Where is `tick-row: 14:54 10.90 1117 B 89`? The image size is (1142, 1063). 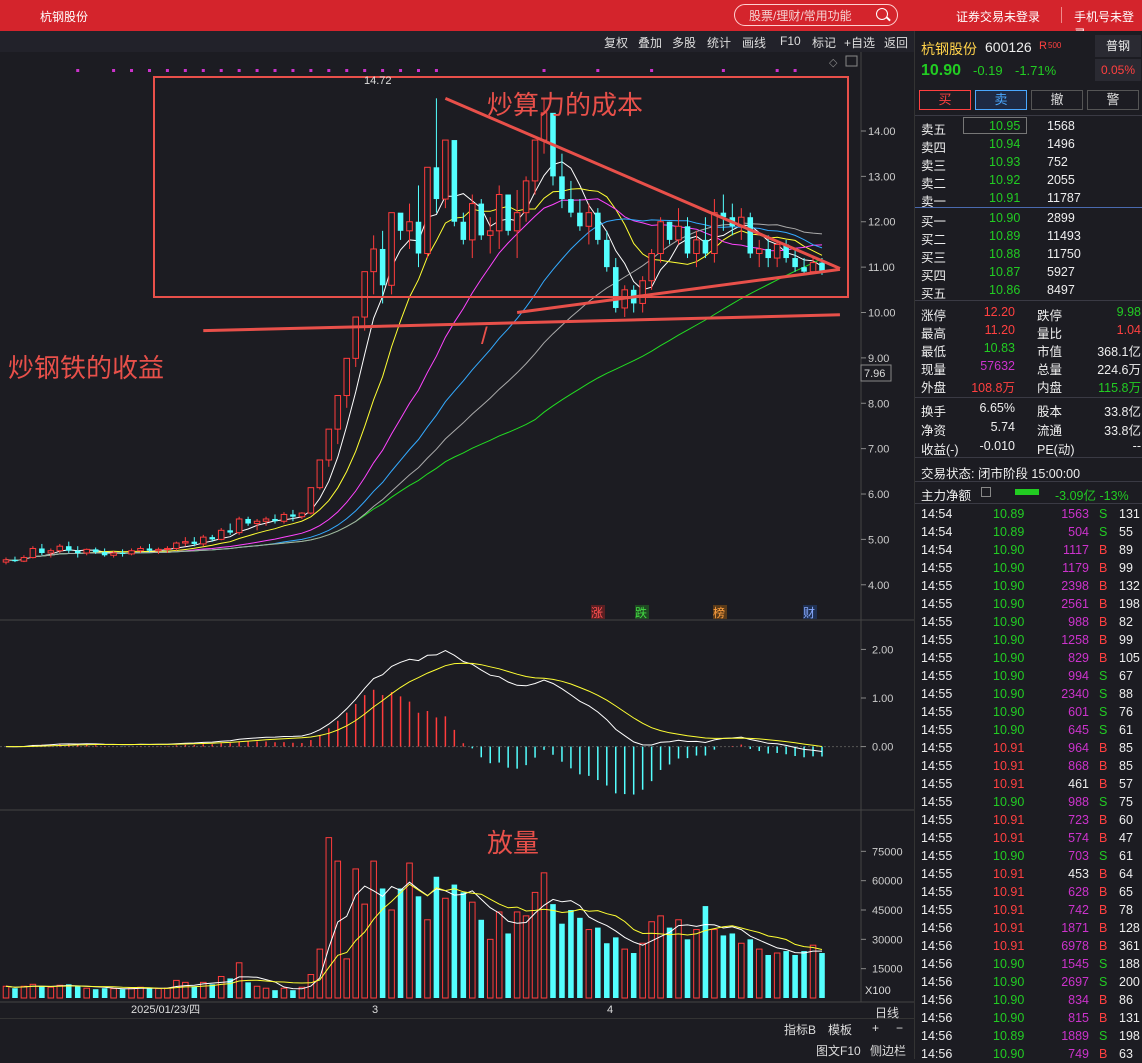 tick-row: 14:54 10.90 1117 B 89 is located at coordinates (1028, 550).